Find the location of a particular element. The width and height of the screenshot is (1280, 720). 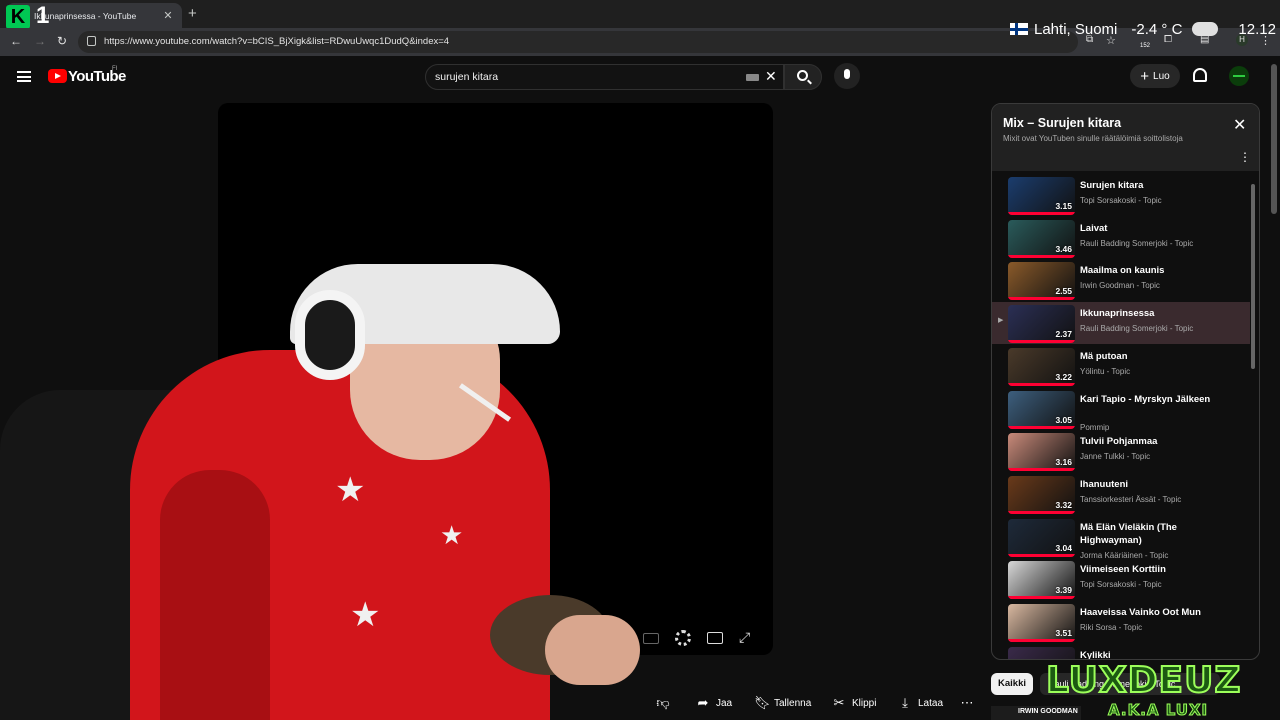

save-button: 🔖︎ Tallenna is located at coordinates (782, 703).